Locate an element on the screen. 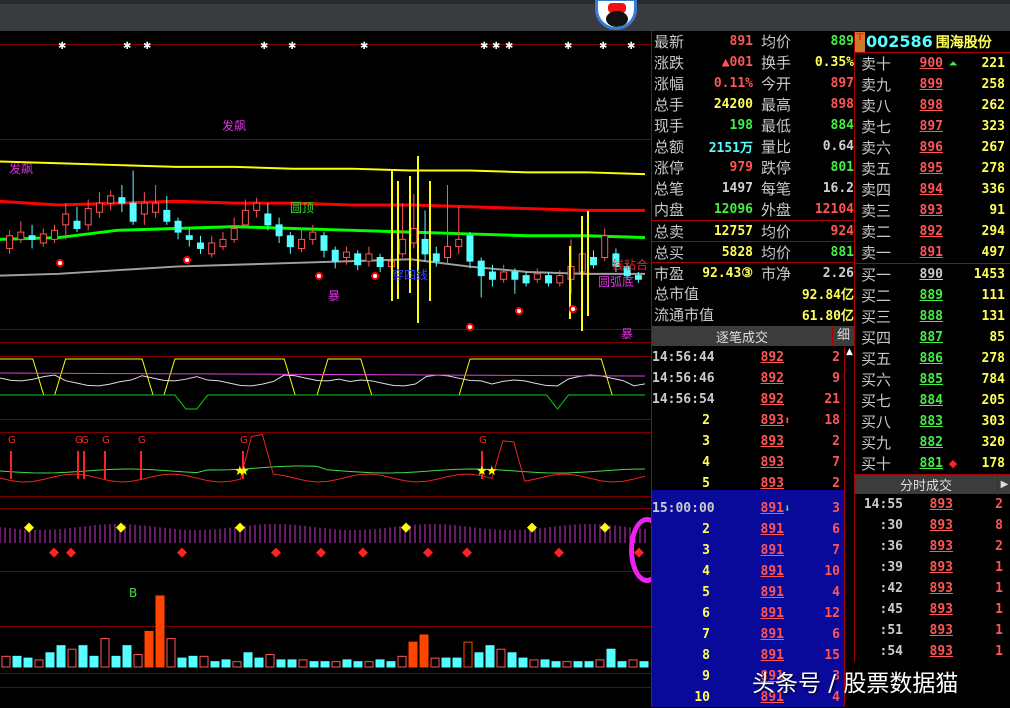 This screenshot has width=1010, height=708. order-level: 买二 is located at coordinates (876, 296).